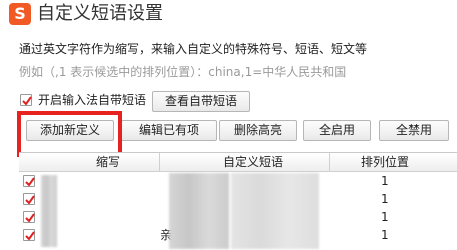 The height and width of the screenshot is (250, 457). I want to click on view-builtin-button: 查看自带短语, so click(201, 101).